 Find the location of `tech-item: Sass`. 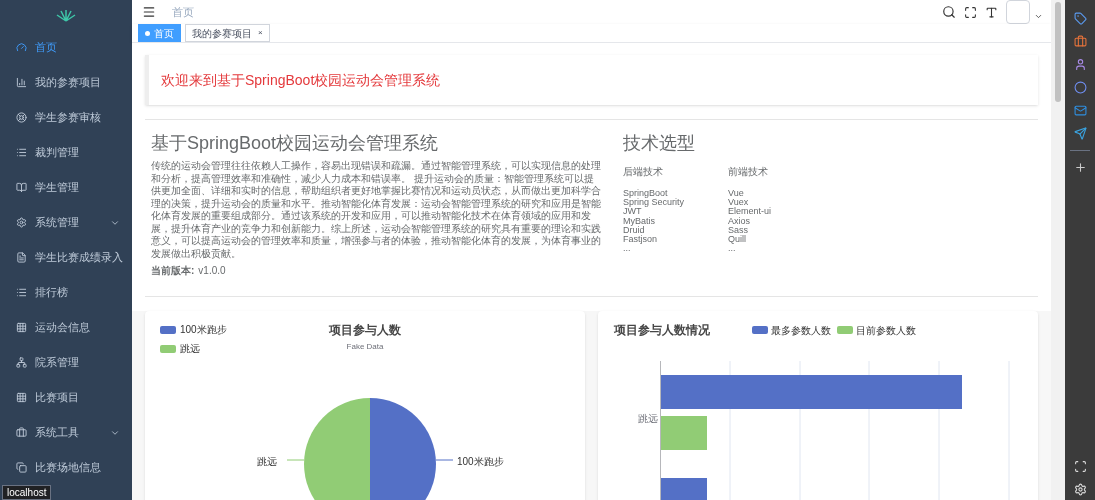

tech-item: Sass is located at coordinates (738, 230).